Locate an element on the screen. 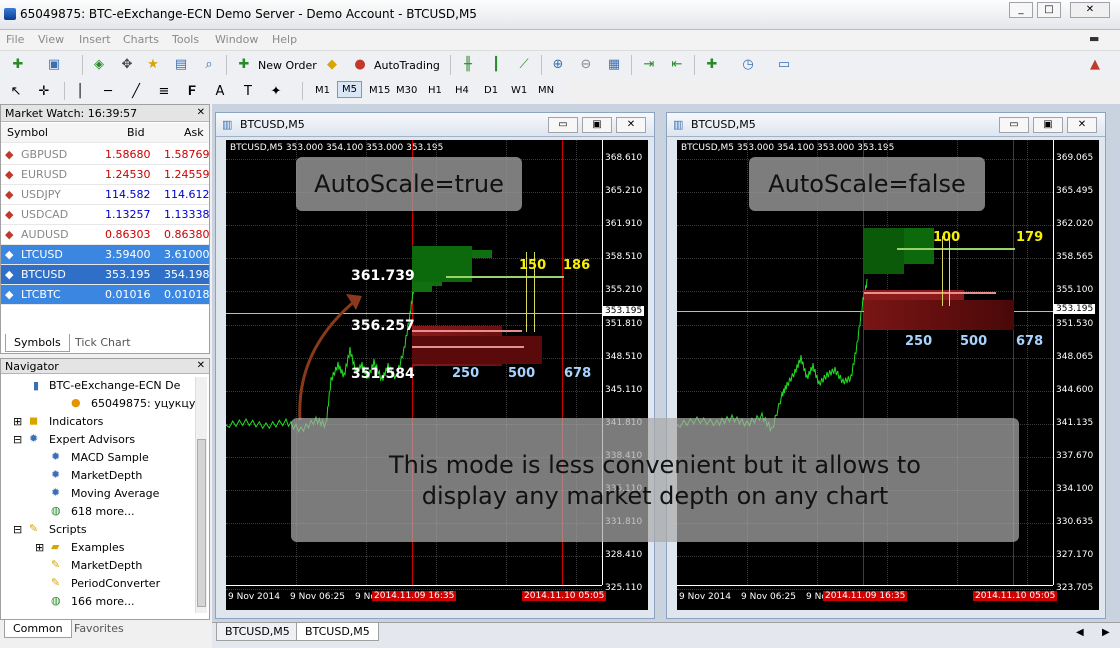 The height and width of the screenshot is (648, 1120). menu-file: File is located at coordinates (15, 39).